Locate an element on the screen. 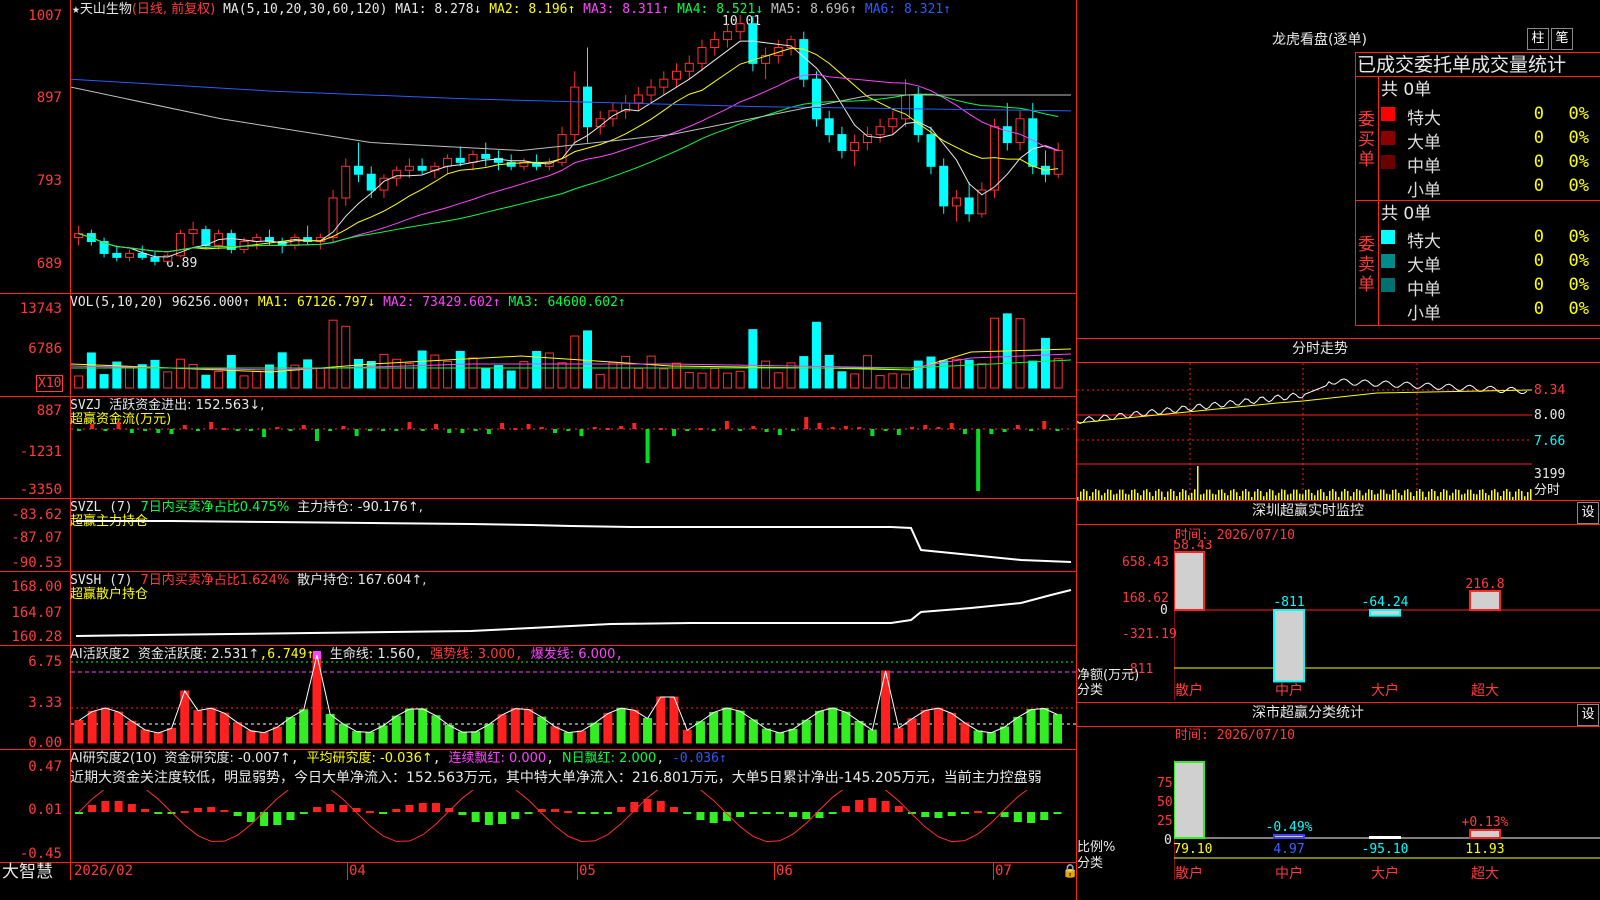 This screenshot has width=1600, height=900. sm-category: 散户 is located at coordinates (1189, 873).